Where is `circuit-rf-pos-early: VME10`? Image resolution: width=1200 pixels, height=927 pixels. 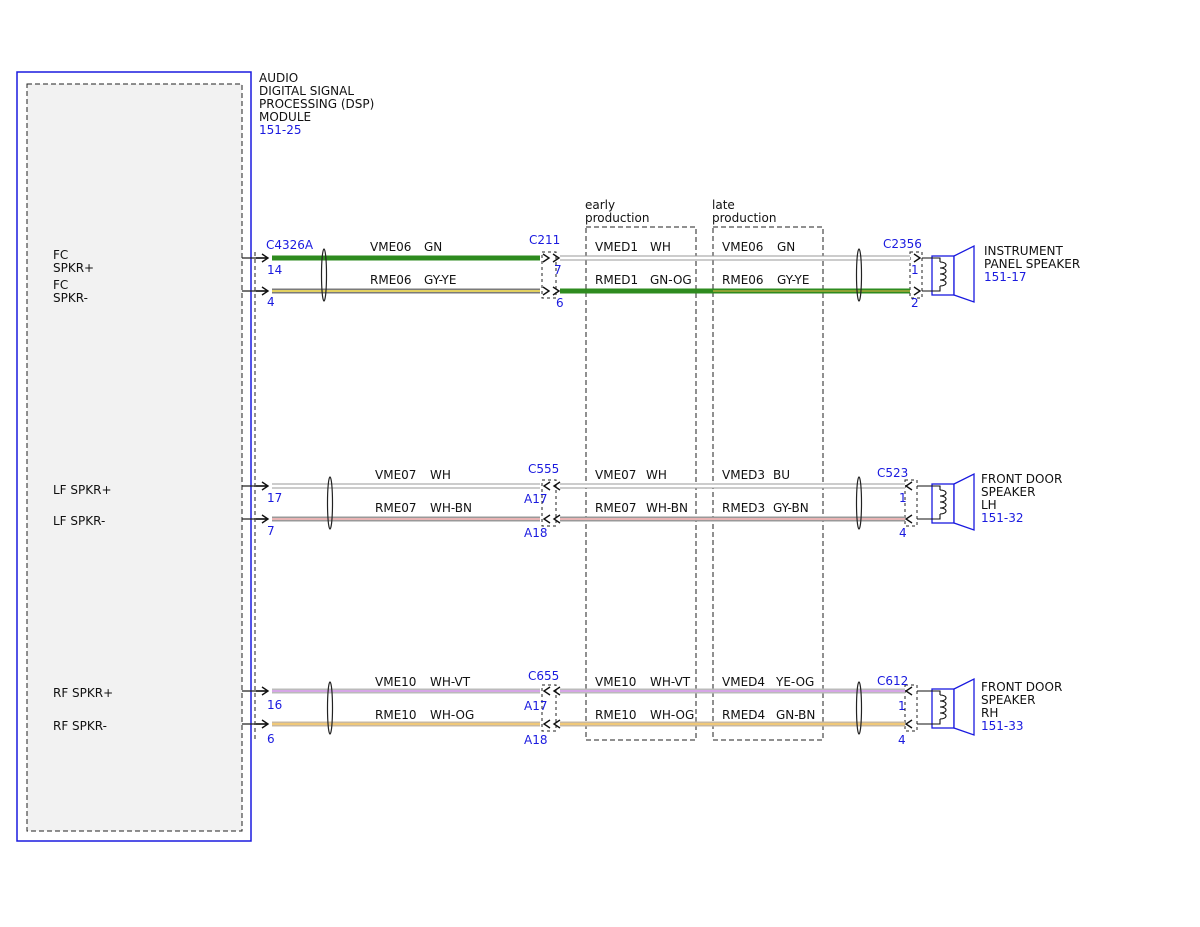
circuit-rf-pos-early: VME10 is located at coordinates (615, 682).